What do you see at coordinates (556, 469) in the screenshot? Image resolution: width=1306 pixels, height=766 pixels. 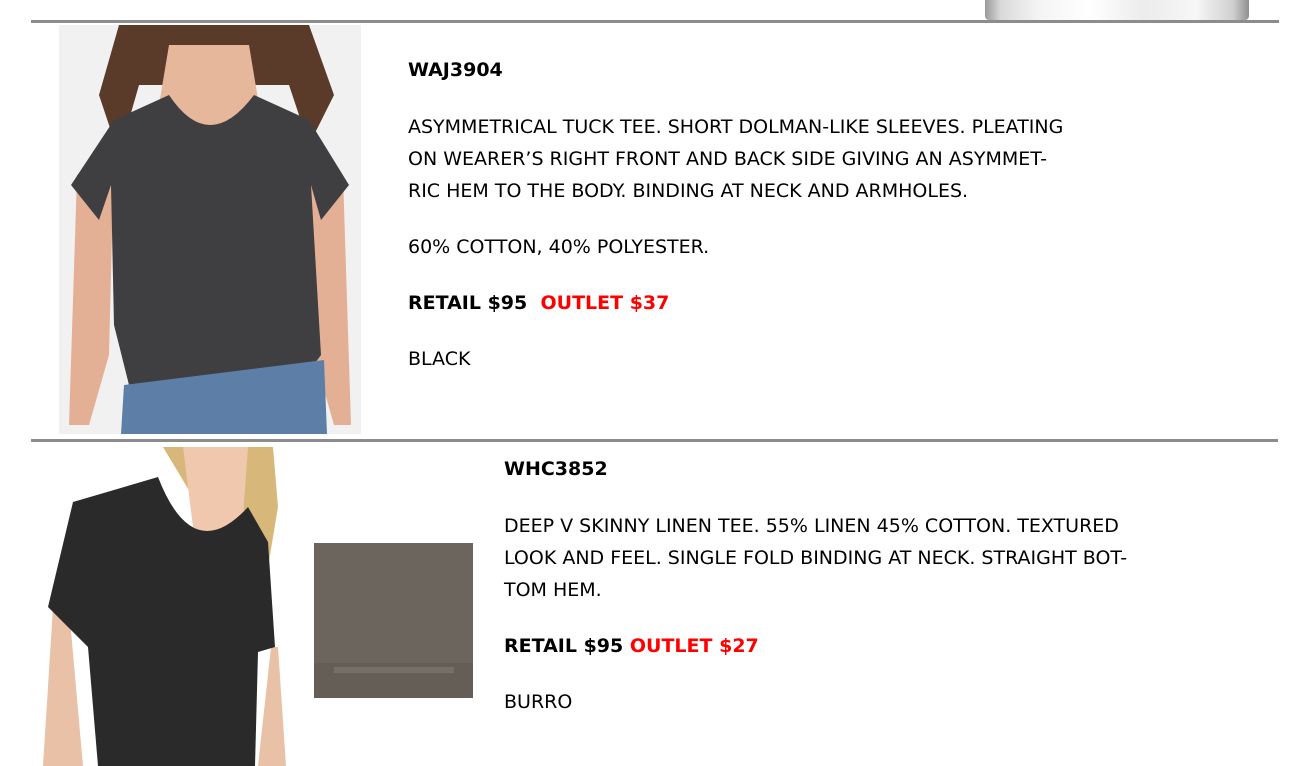 I see `product-sku: WHC3852` at bounding box center [556, 469].